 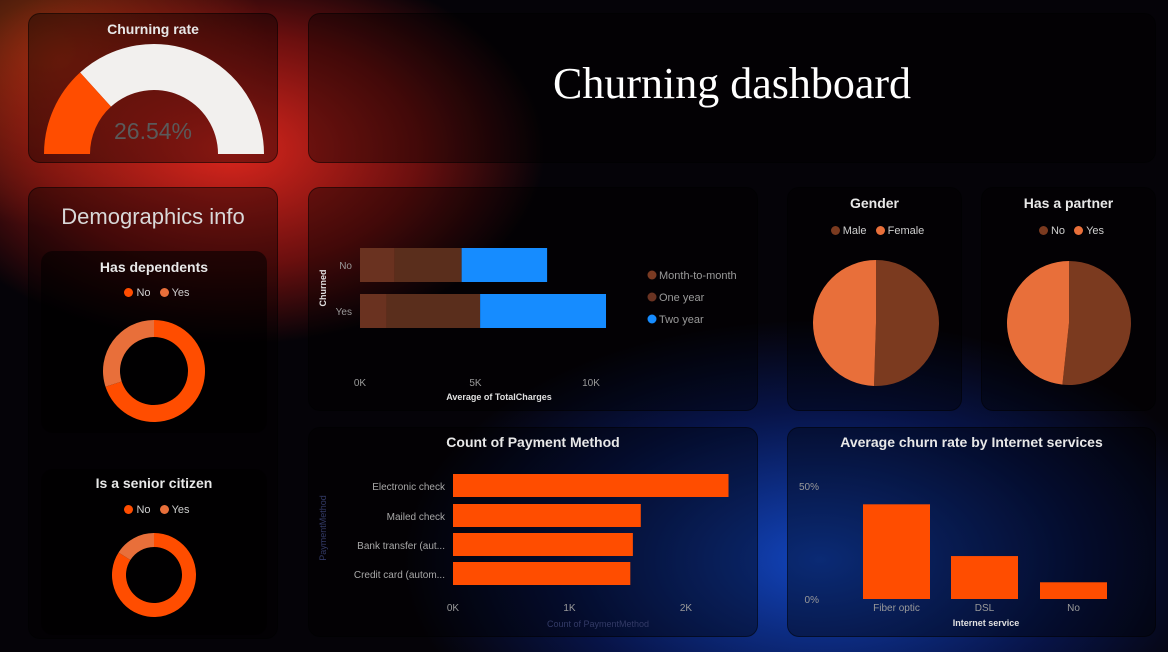 I want to click on dependents-donut-chart, so click(x=154, y=371).